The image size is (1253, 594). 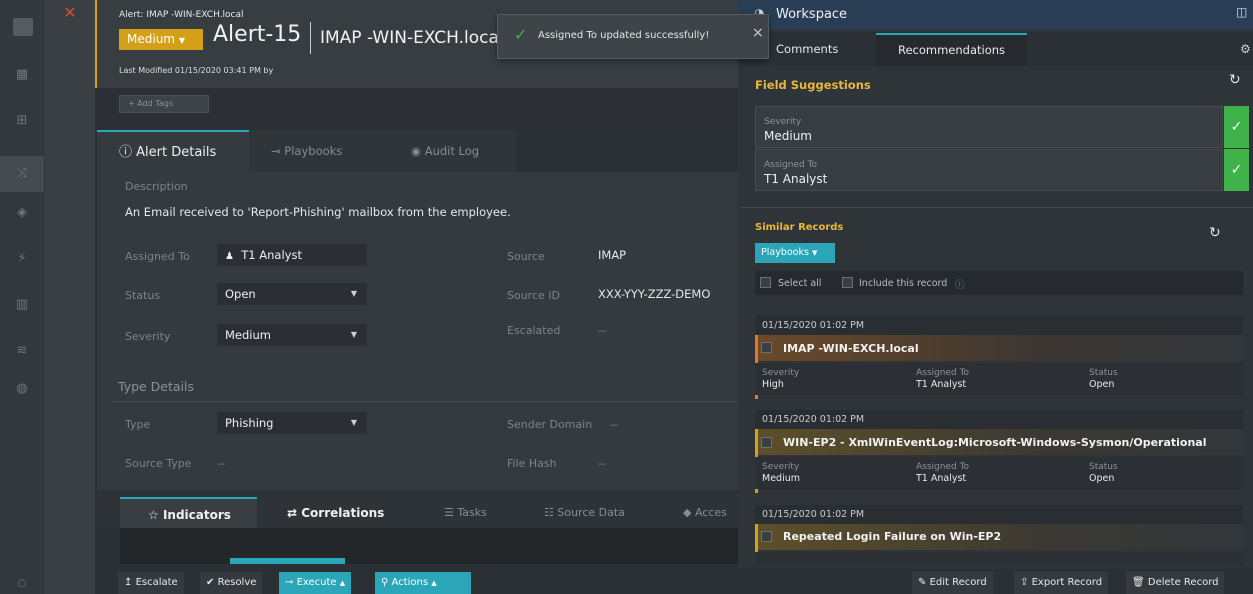 I want to click on execute-label: Execute, so click(x=316, y=582).